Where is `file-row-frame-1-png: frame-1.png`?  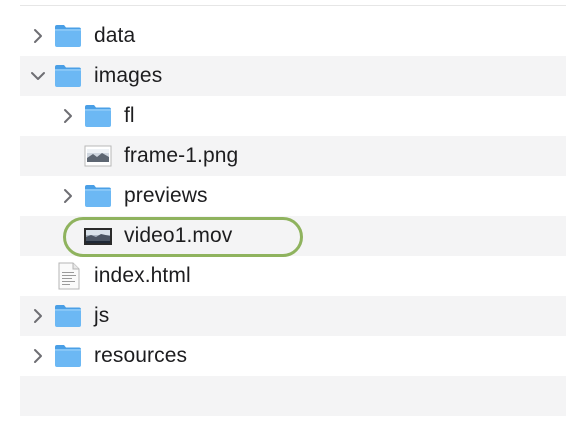
file-row-frame-1-png: frame-1.png is located at coordinates (293, 156).